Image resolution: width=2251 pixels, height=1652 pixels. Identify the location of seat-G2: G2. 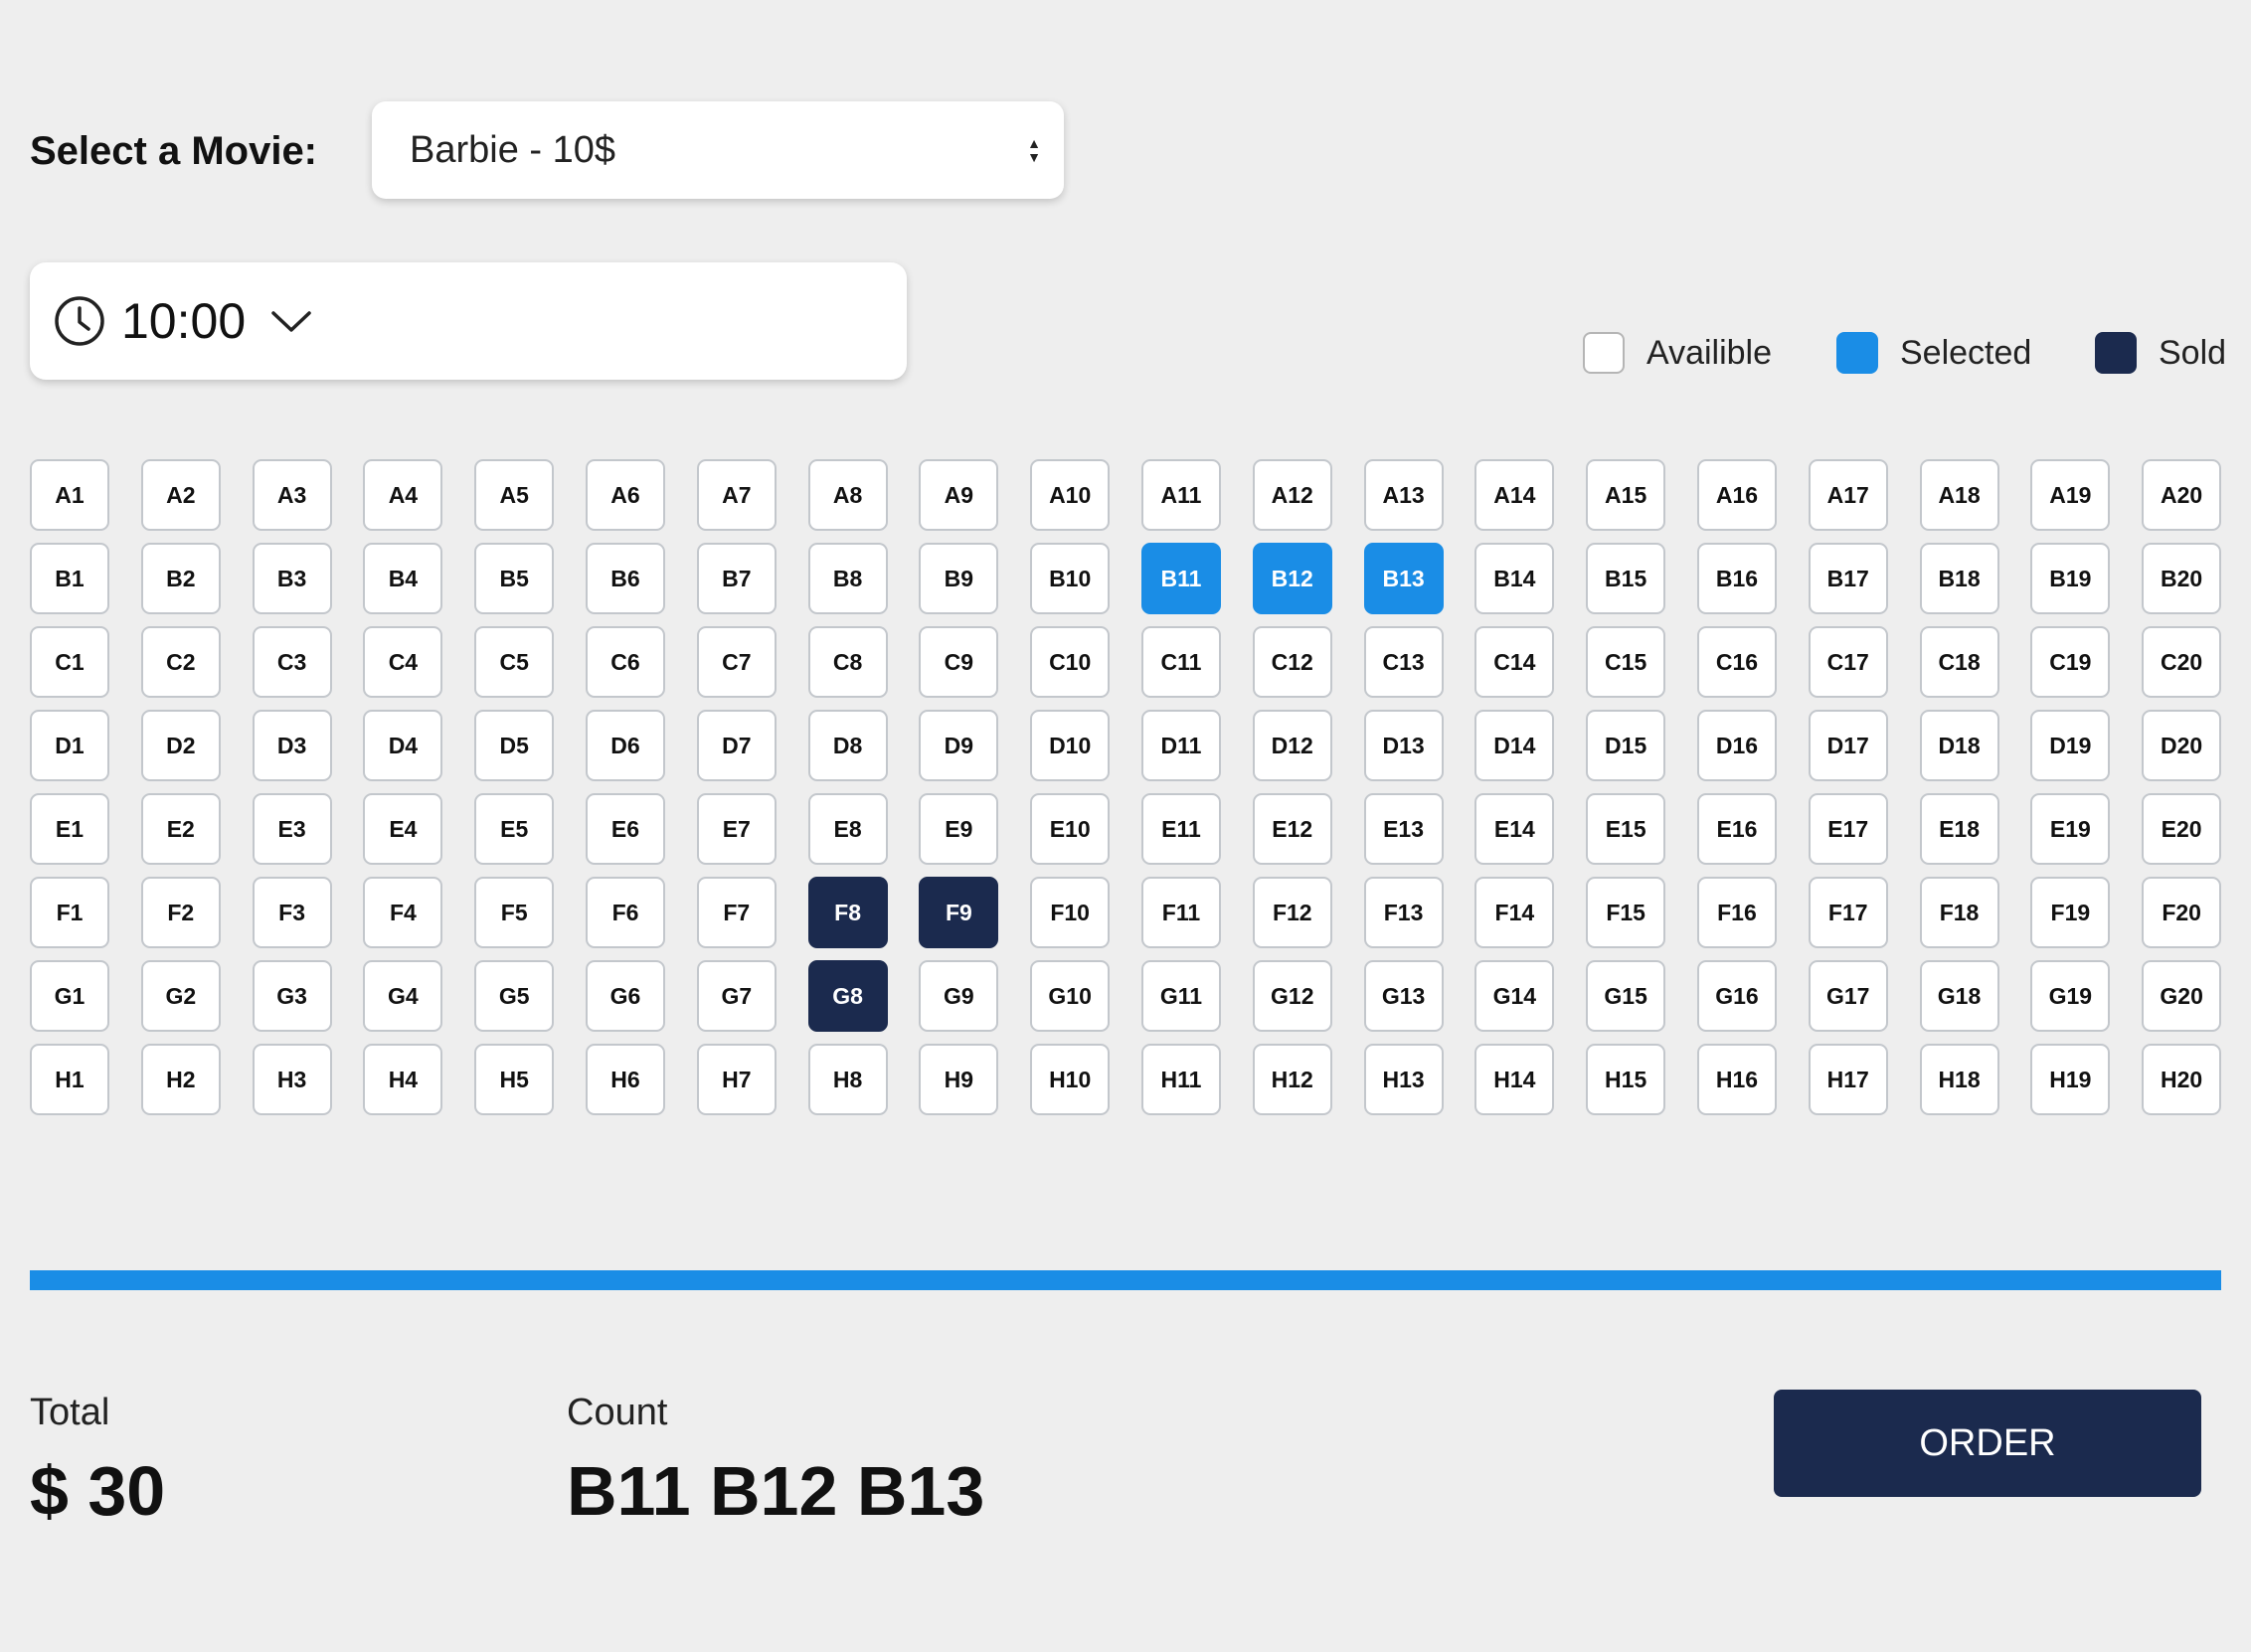
(180, 996).